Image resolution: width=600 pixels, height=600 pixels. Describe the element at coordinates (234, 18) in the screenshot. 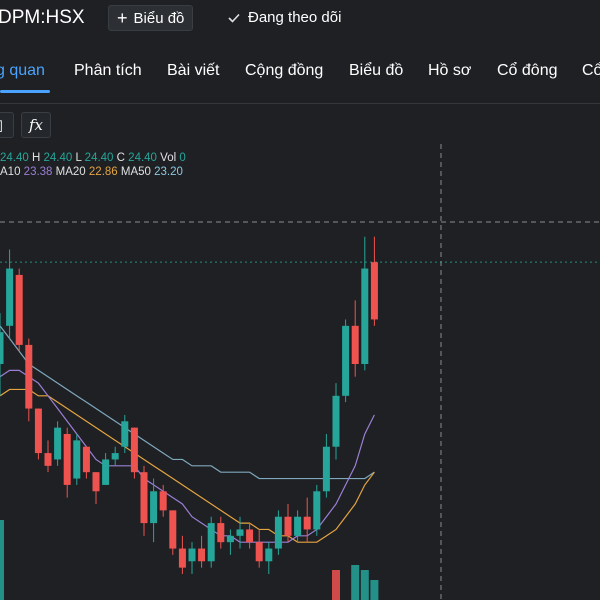

I see `check-icon` at that location.